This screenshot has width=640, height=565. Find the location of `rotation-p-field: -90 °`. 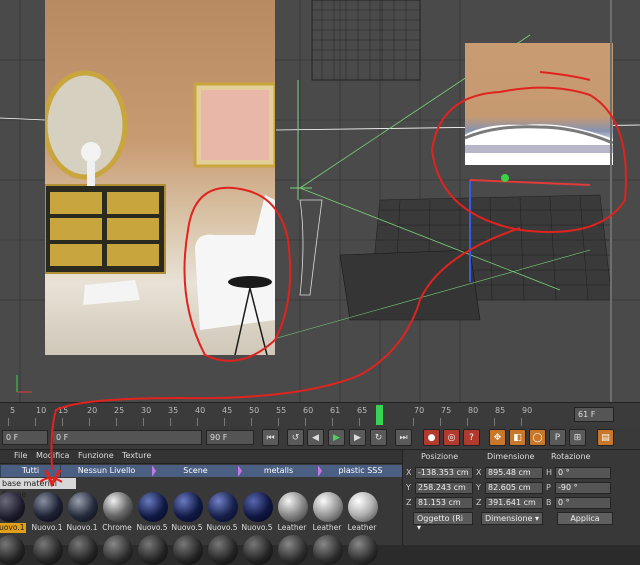

rotation-p-field: -90 ° is located at coordinates (583, 488).